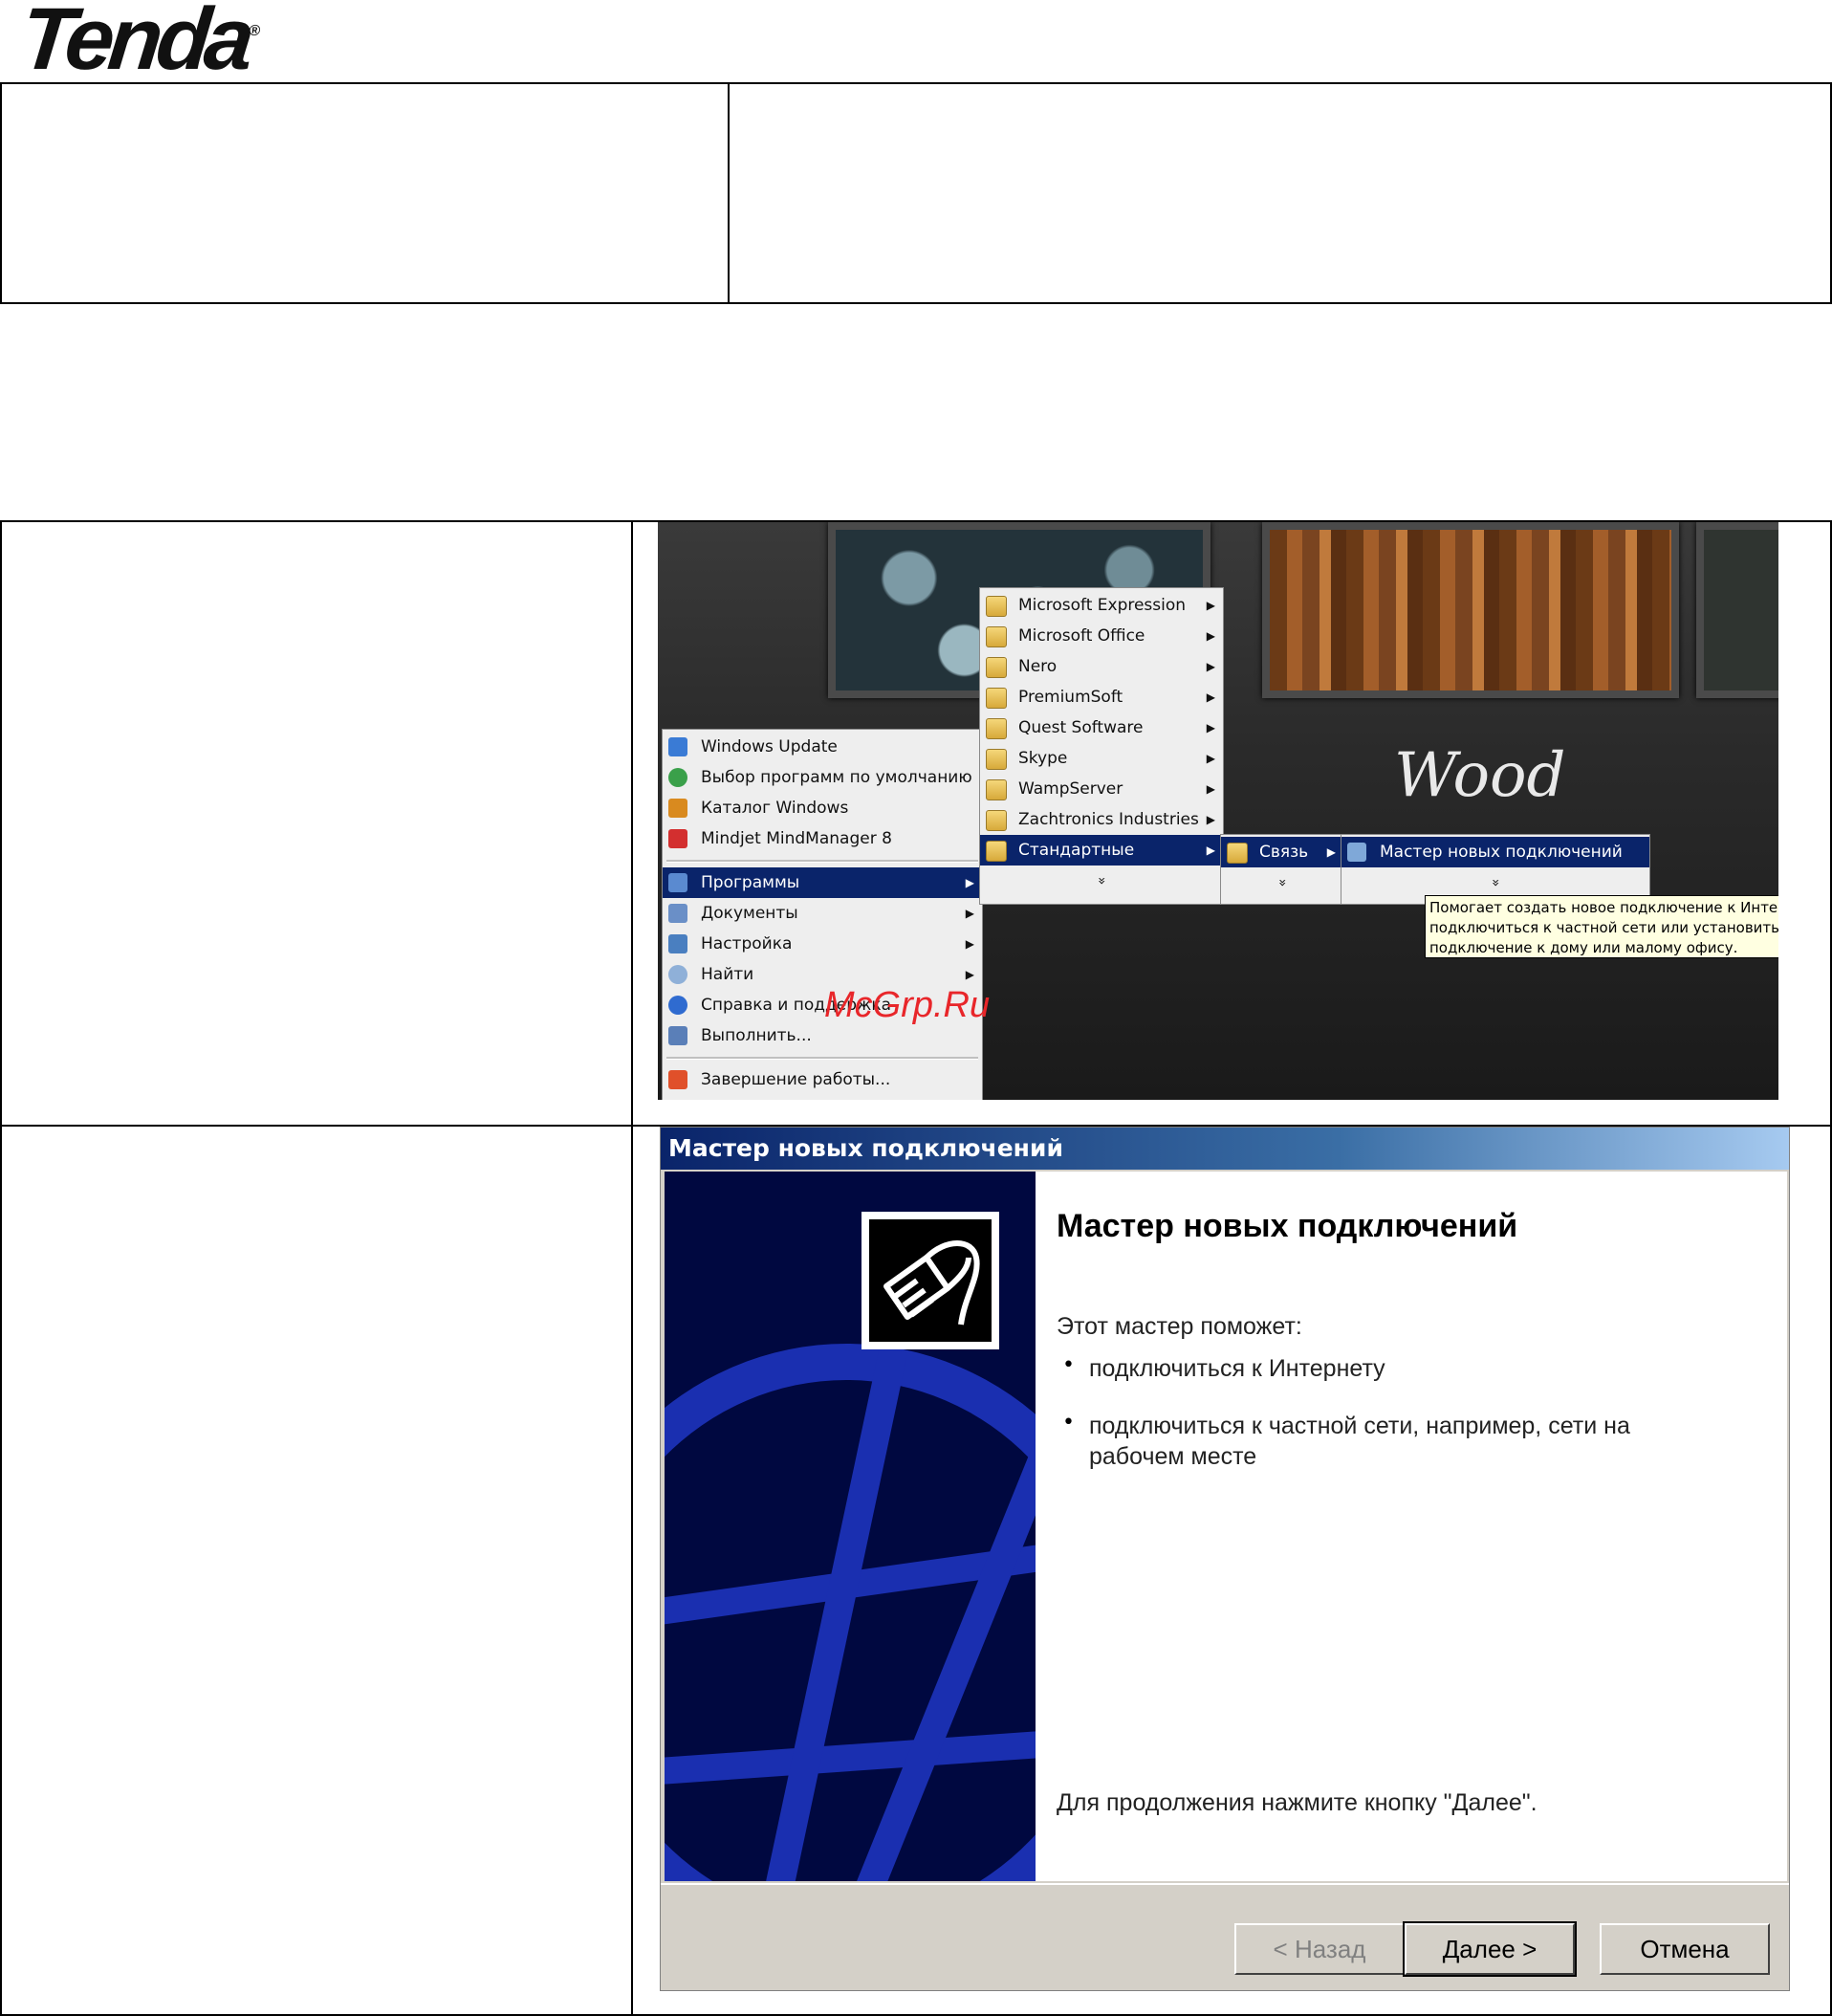  Describe the element at coordinates (677, 974) in the screenshot. I see `search-icon` at that location.